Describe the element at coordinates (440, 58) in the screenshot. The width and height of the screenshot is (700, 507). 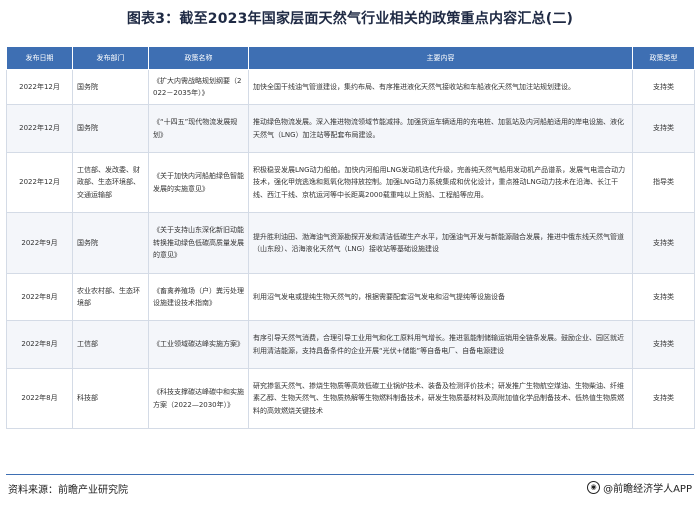
I see `header-content: 主要内容` at that location.